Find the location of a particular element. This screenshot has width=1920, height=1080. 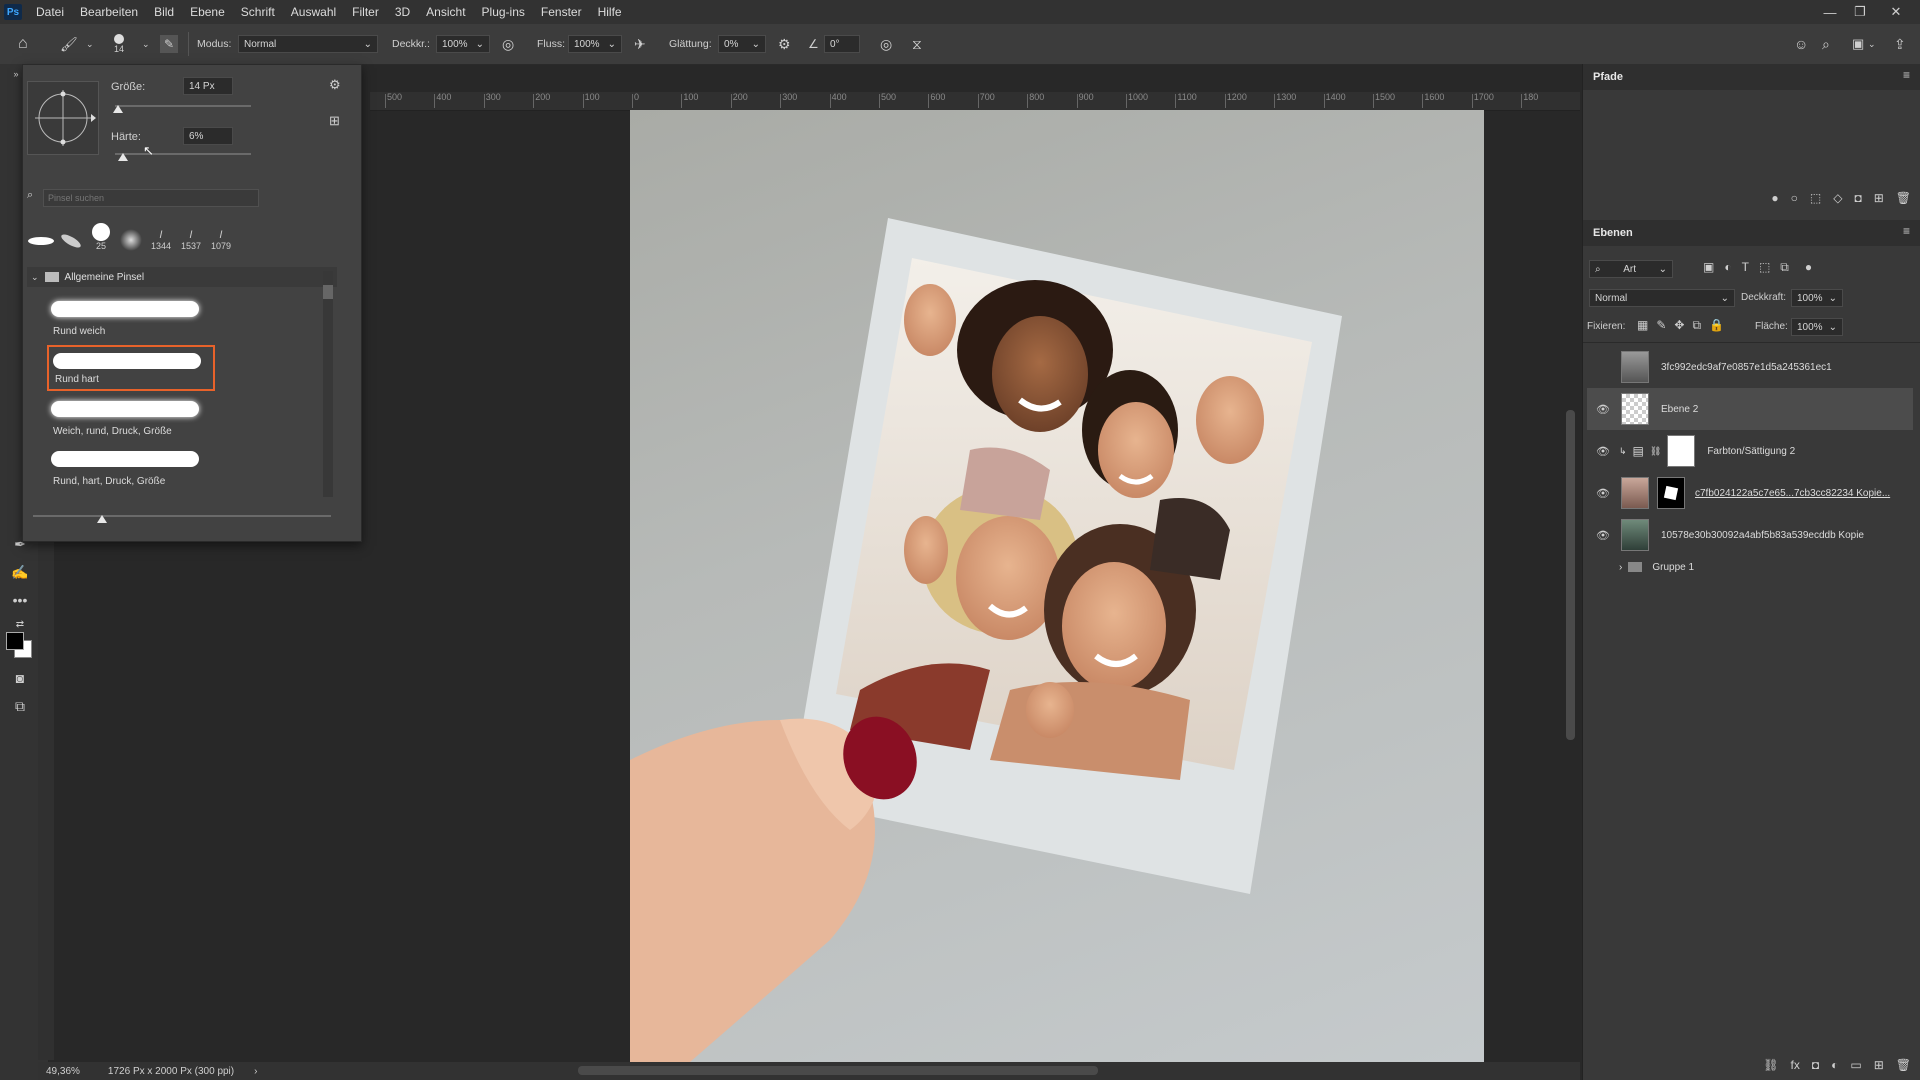

horizontal-scrollbar is located at coordinates (838, 1070).